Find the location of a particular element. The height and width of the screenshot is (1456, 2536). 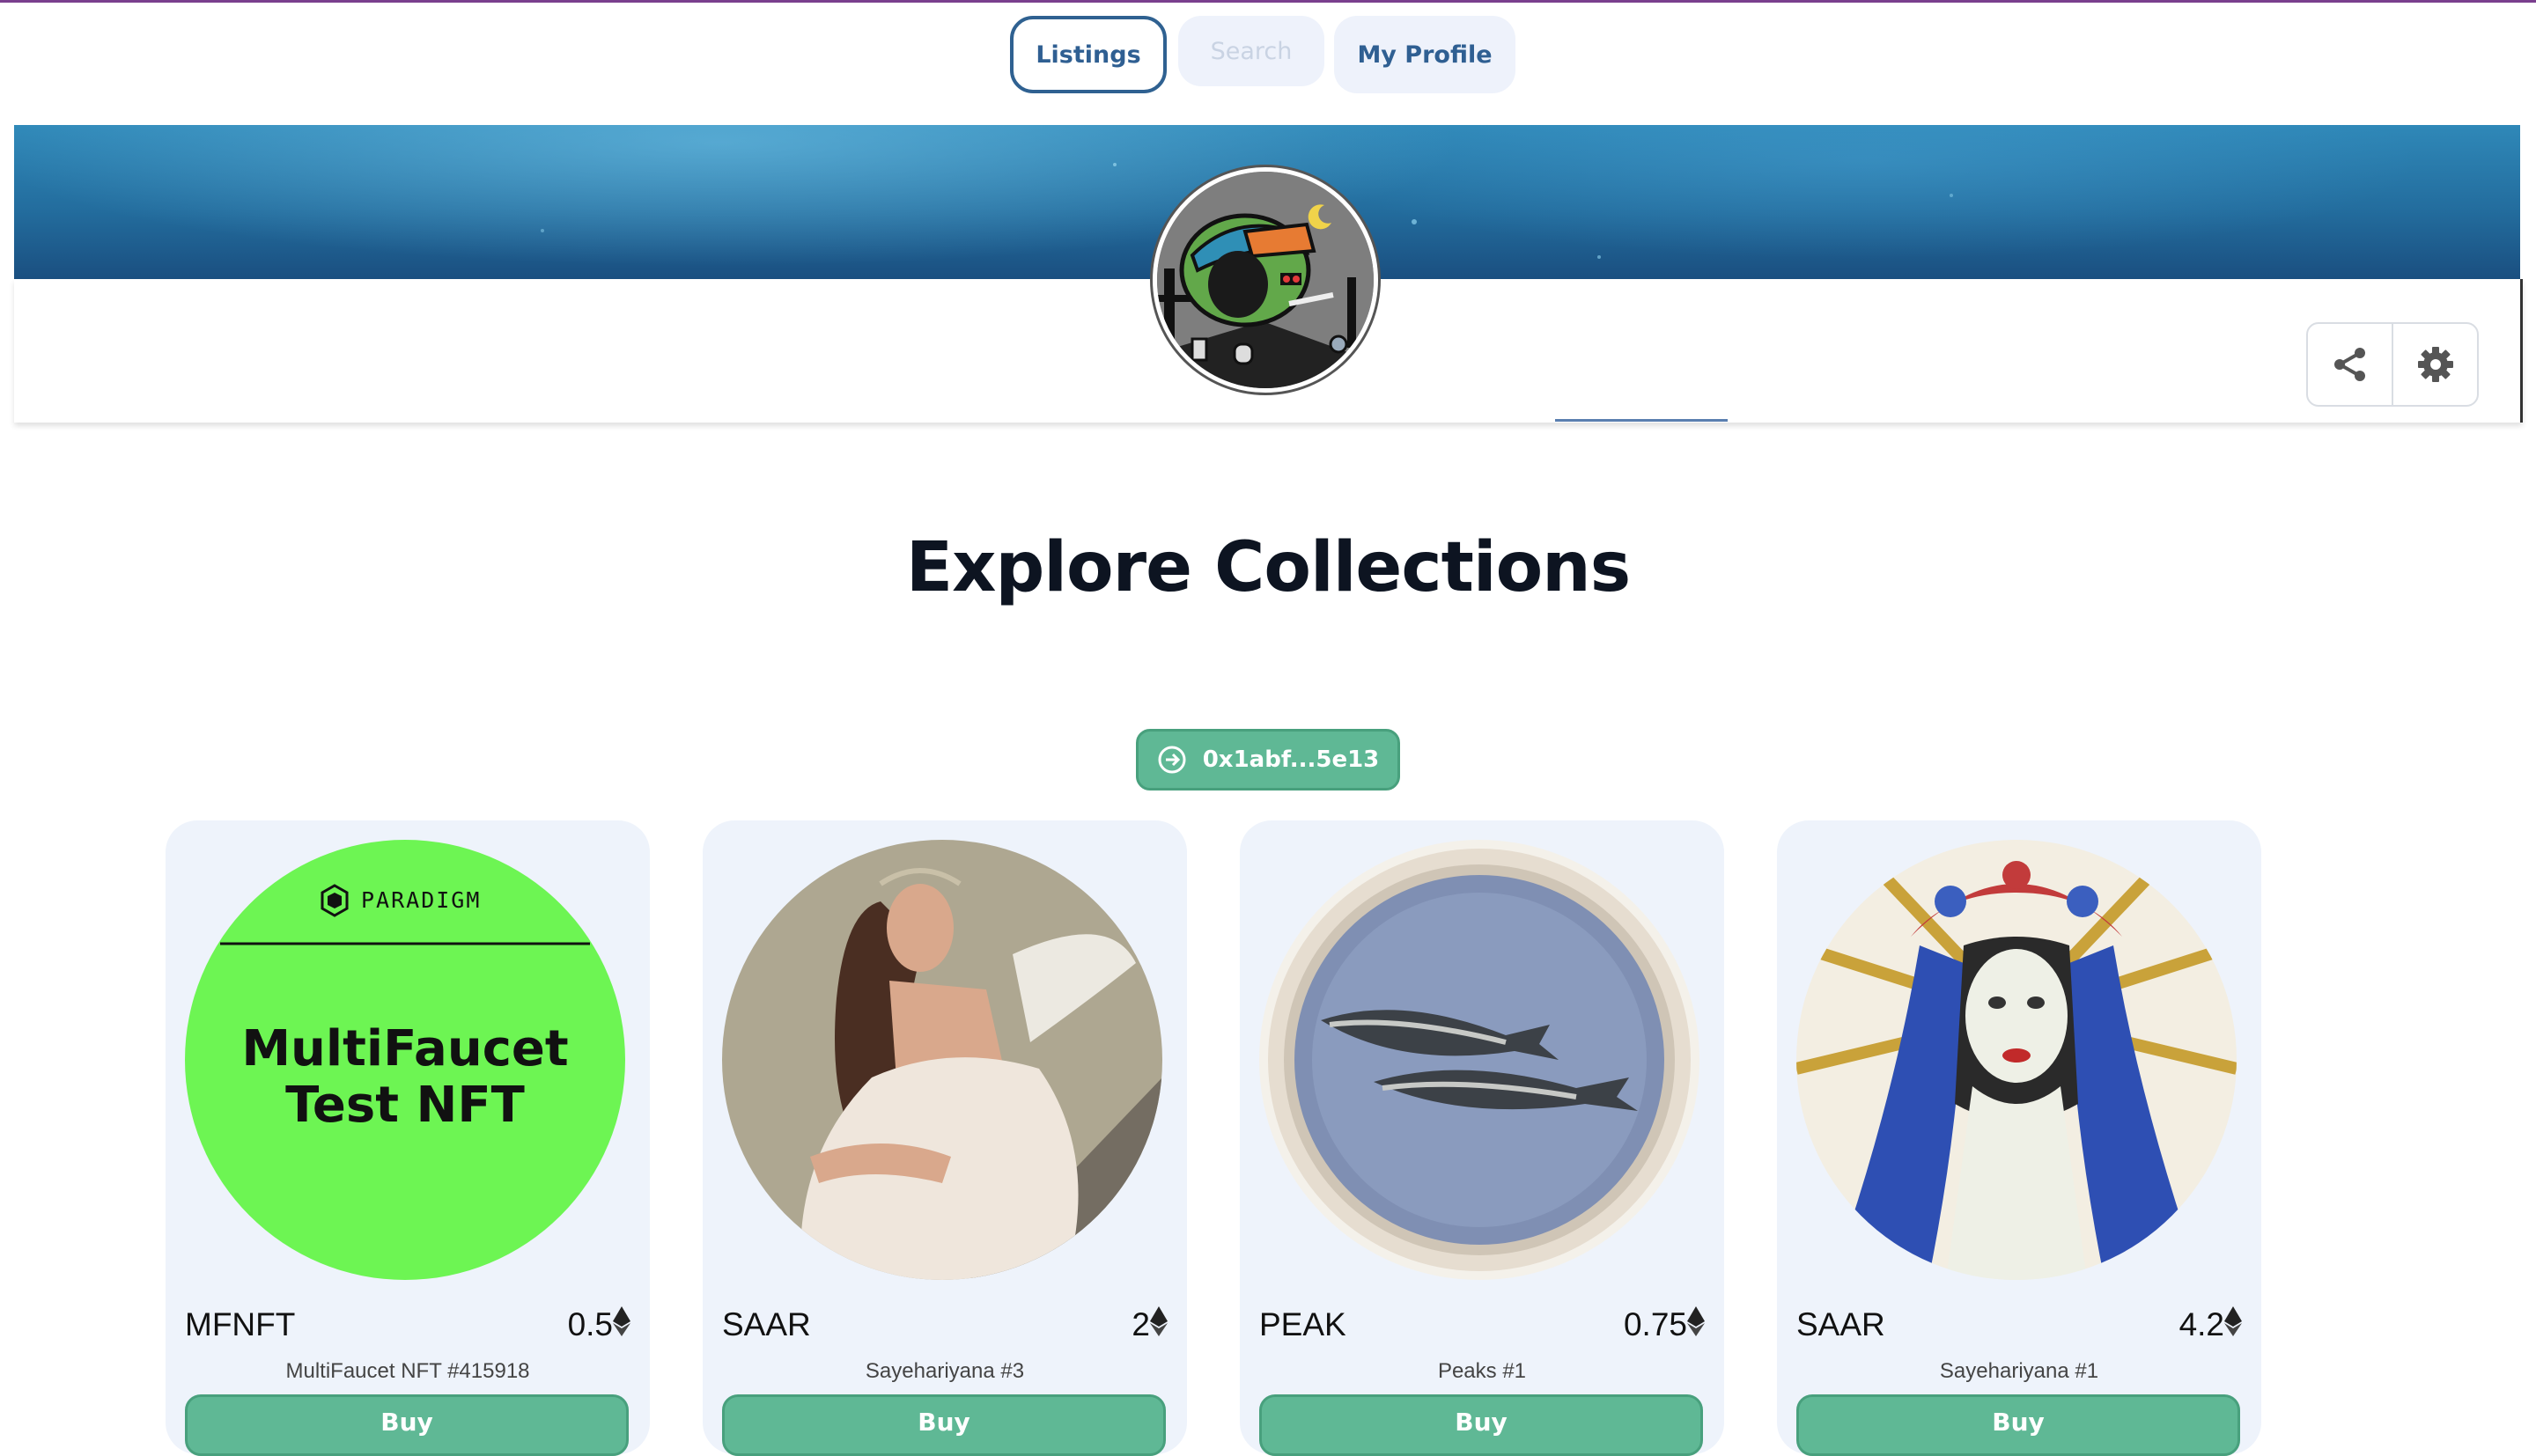

share-icon is located at coordinates (2349, 364).